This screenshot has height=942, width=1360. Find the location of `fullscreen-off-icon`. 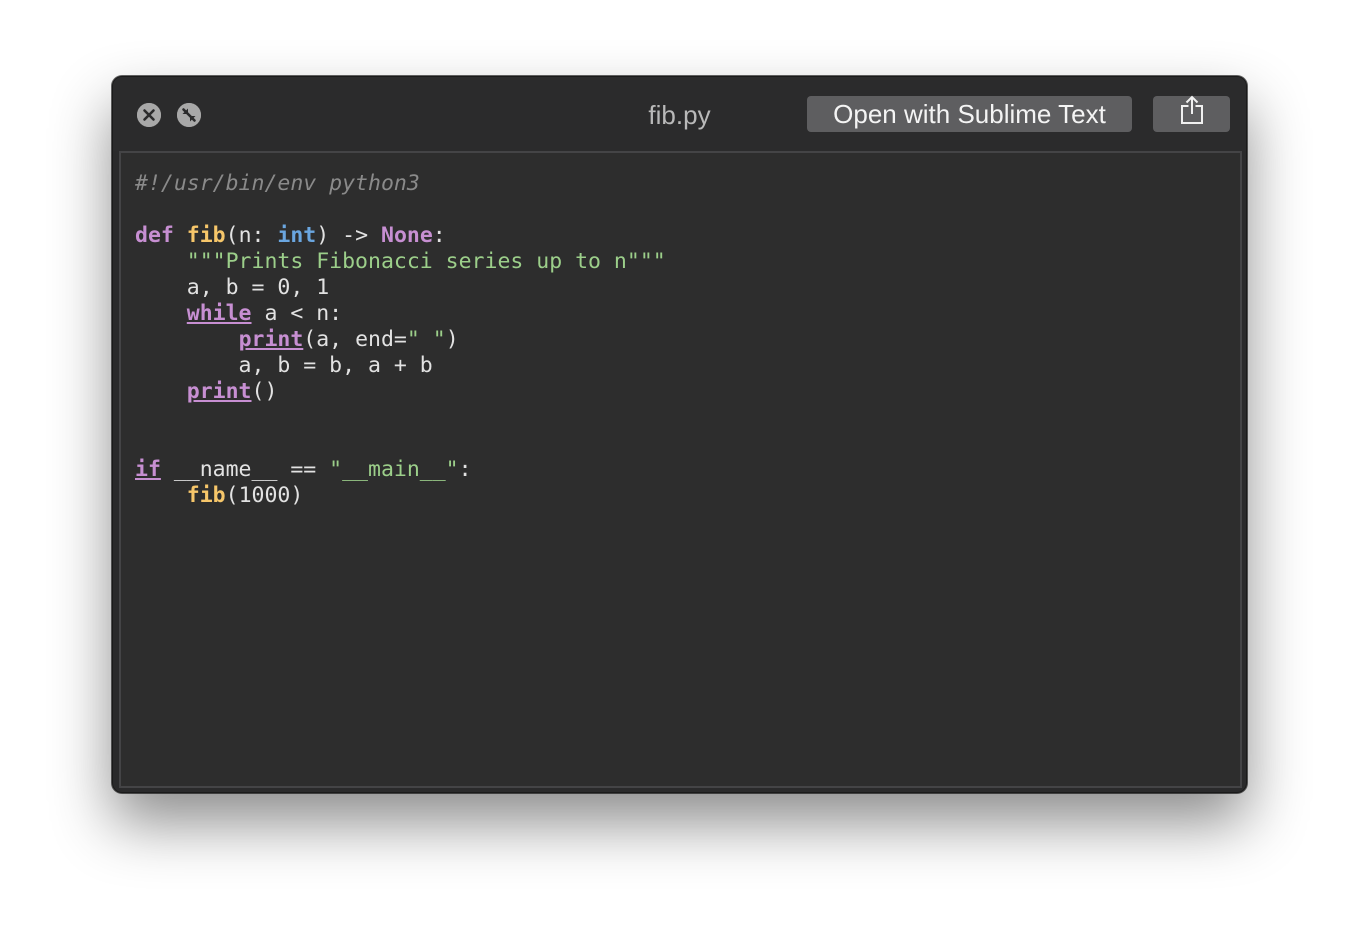

fullscreen-off-icon is located at coordinates (189, 115).